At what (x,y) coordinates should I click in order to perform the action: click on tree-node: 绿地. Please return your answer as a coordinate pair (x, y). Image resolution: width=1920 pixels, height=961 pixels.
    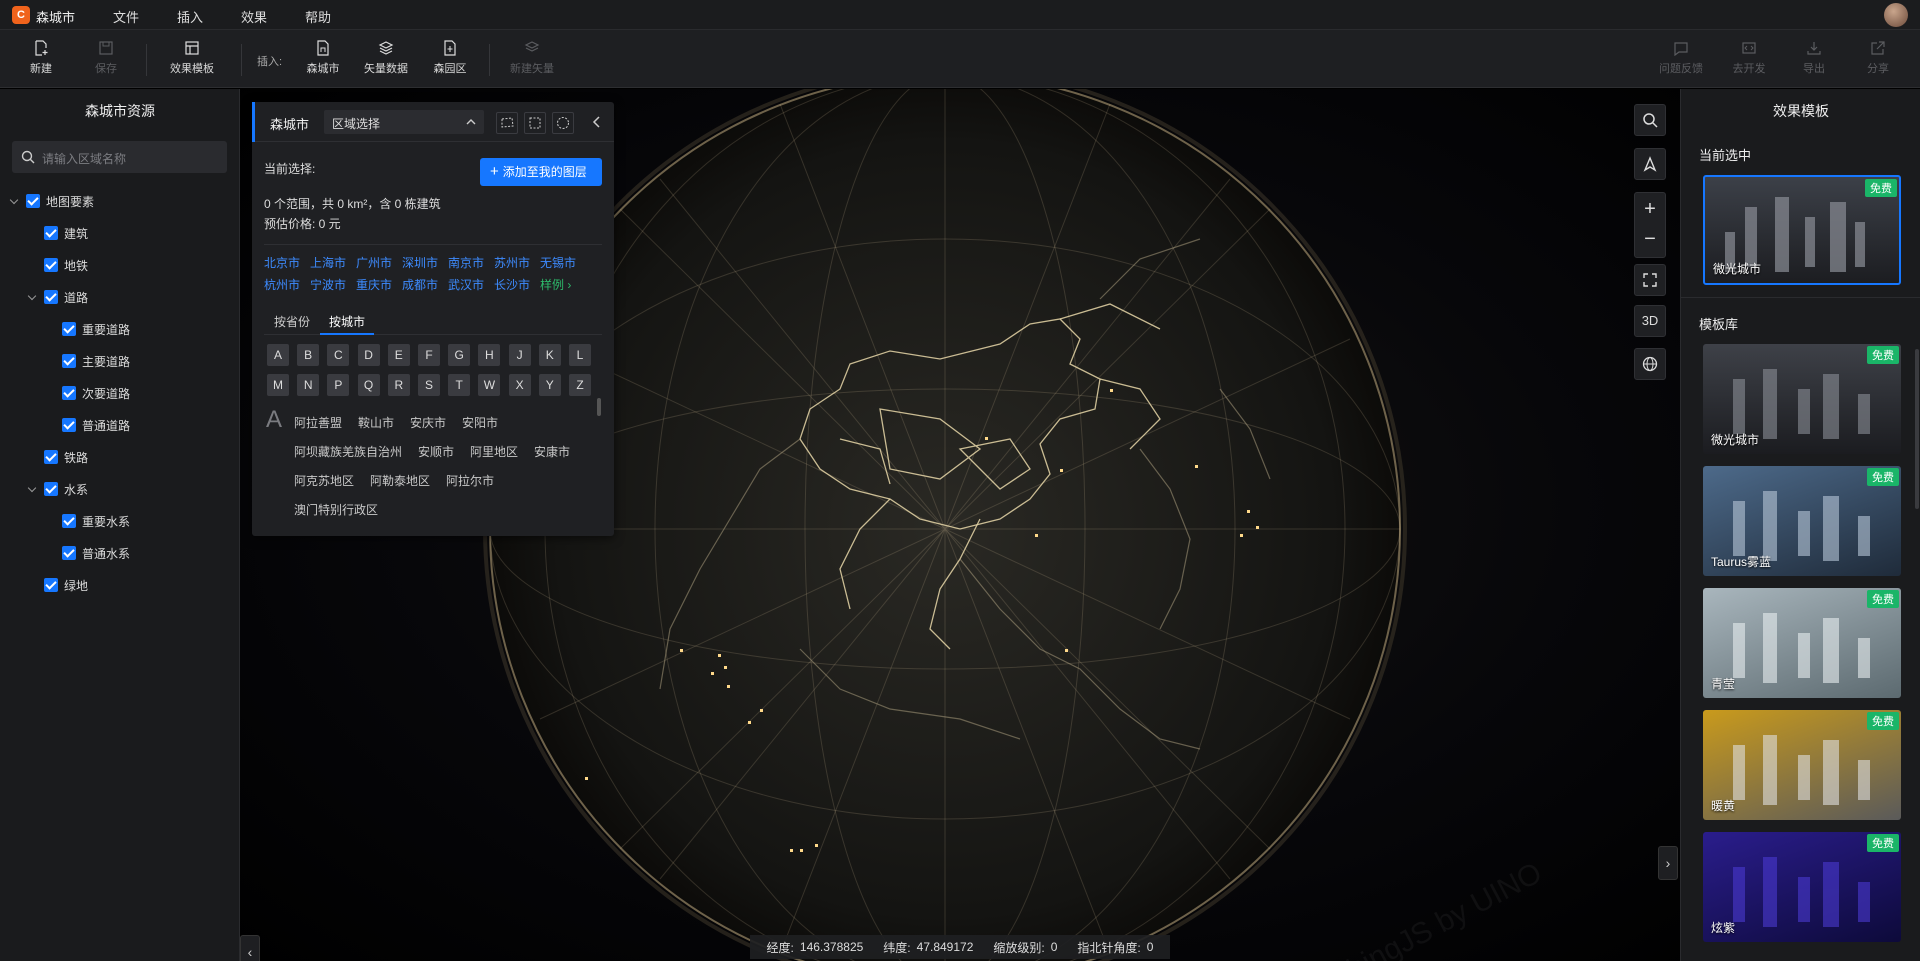
    Looking at the image, I should click on (66, 585).